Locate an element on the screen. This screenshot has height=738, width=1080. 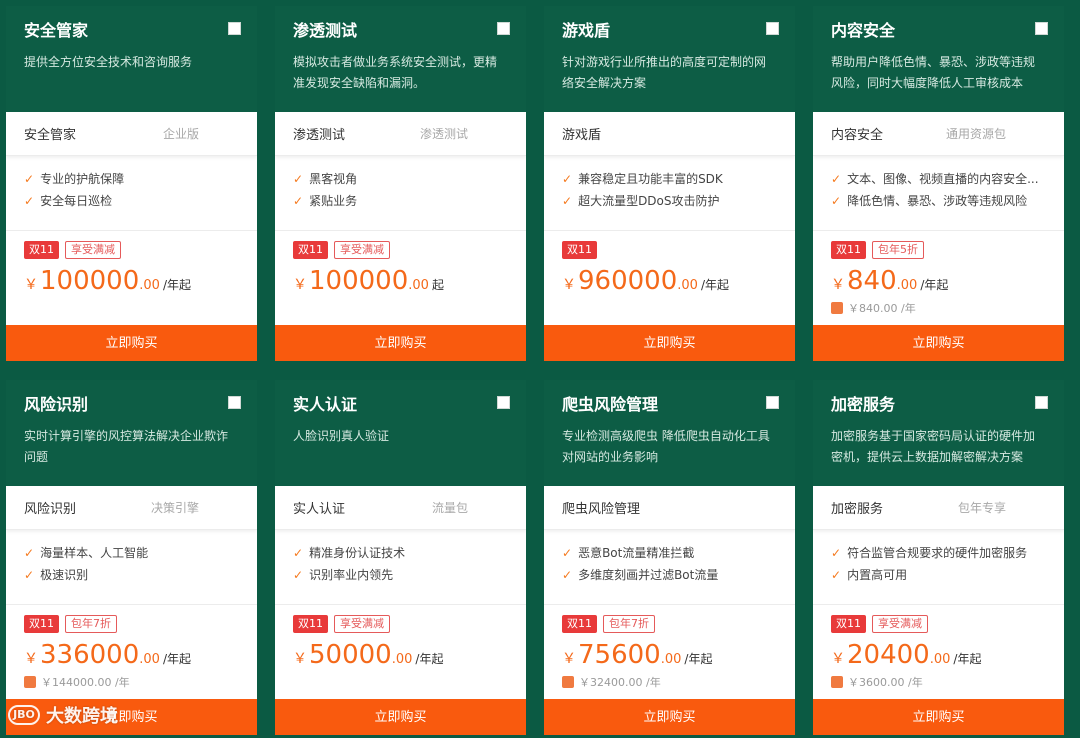
feature-text: 符合监管合规要求的硬件加密服务 is located at coordinates (937, 553).